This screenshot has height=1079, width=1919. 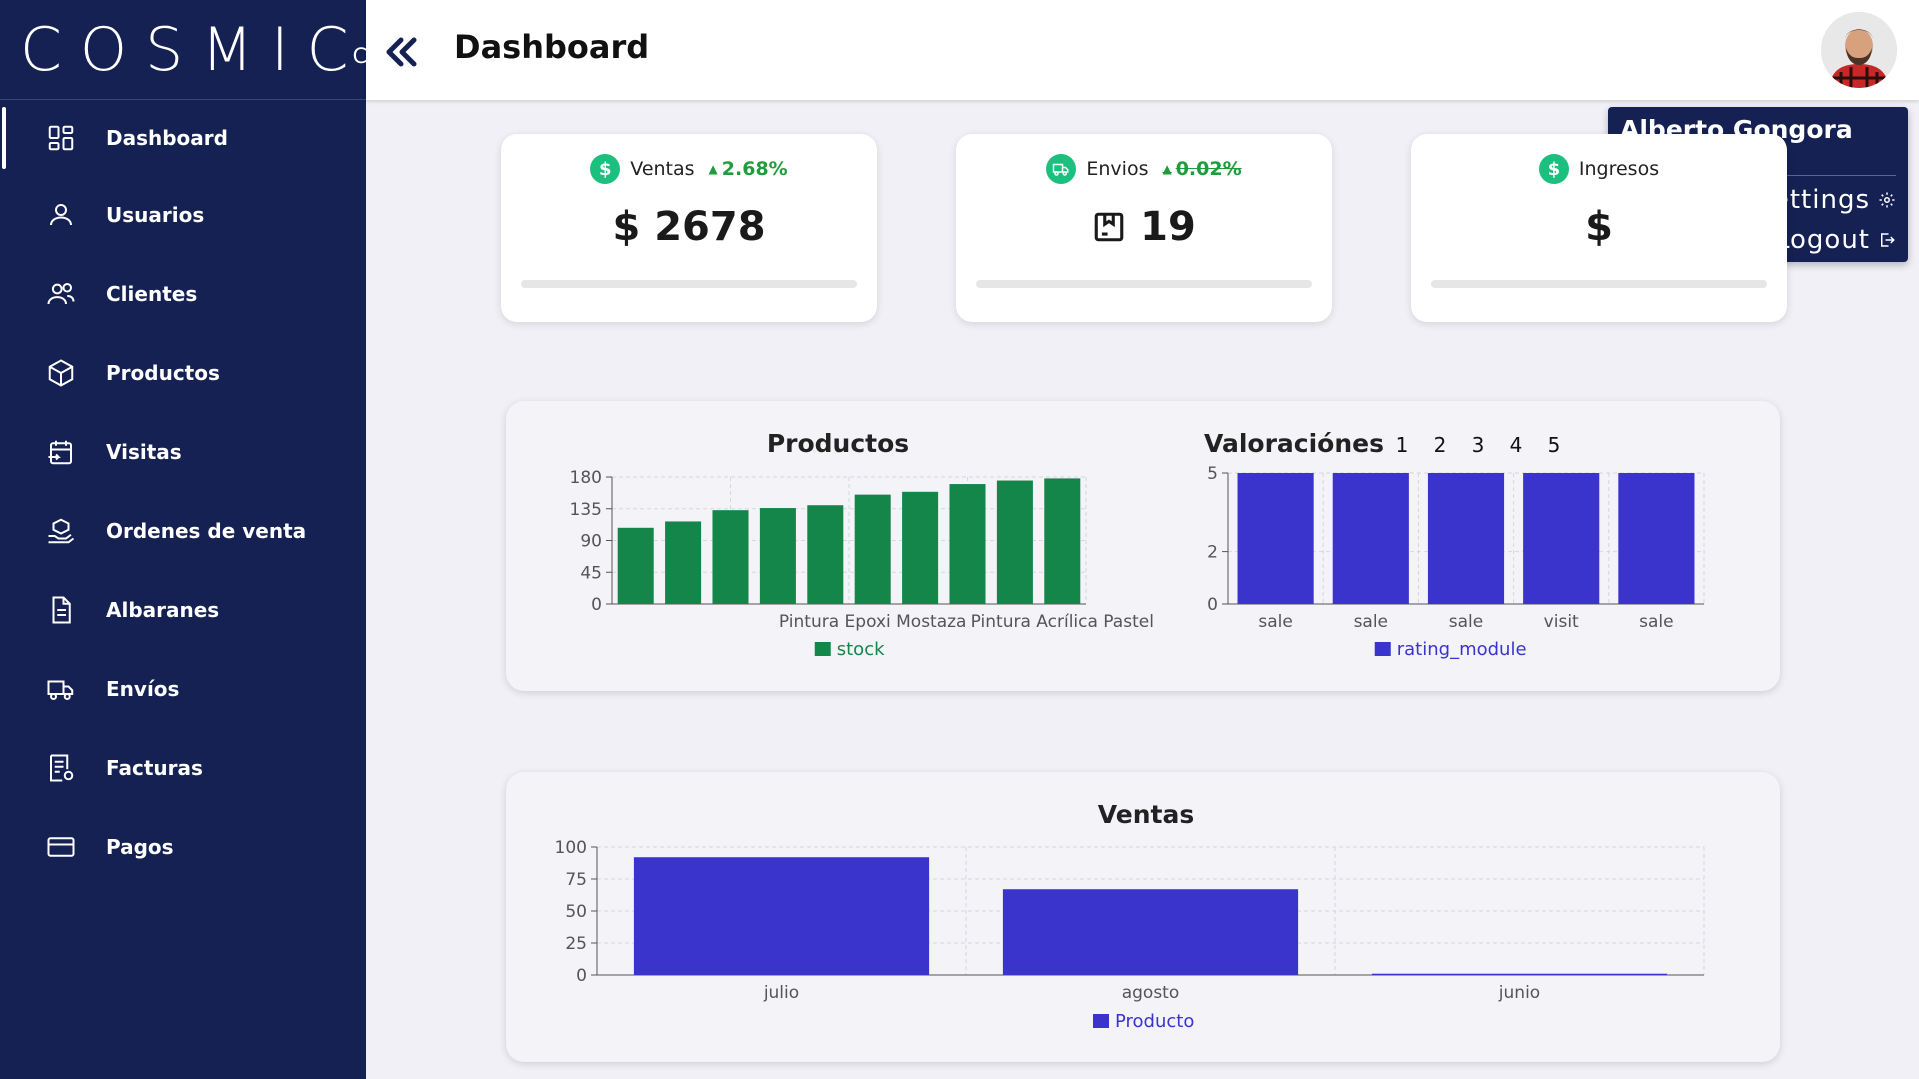 I want to click on chart-title: Ventas, so click(x=1146, y=814).